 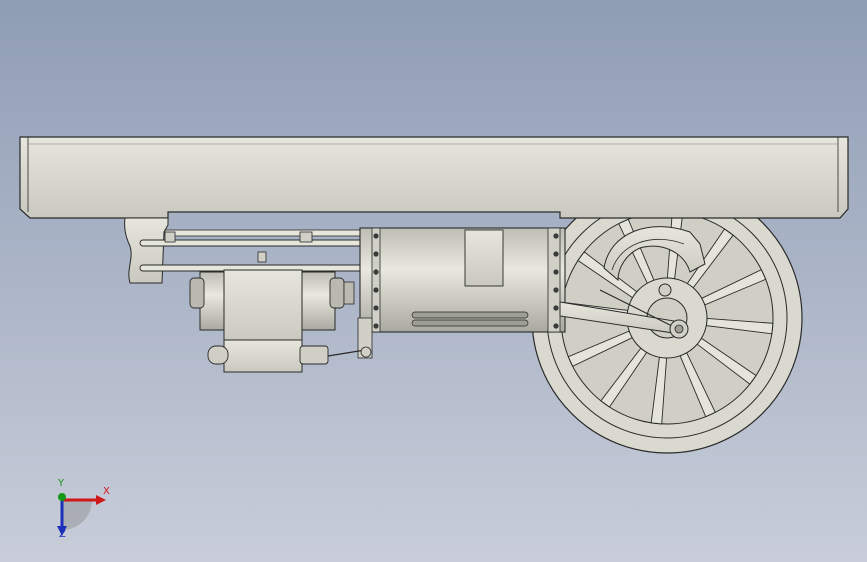 What do you see at coordinates (106, 491) in the screenshot?
I see `x-axis-label: X` at bounding box center [106, 491].